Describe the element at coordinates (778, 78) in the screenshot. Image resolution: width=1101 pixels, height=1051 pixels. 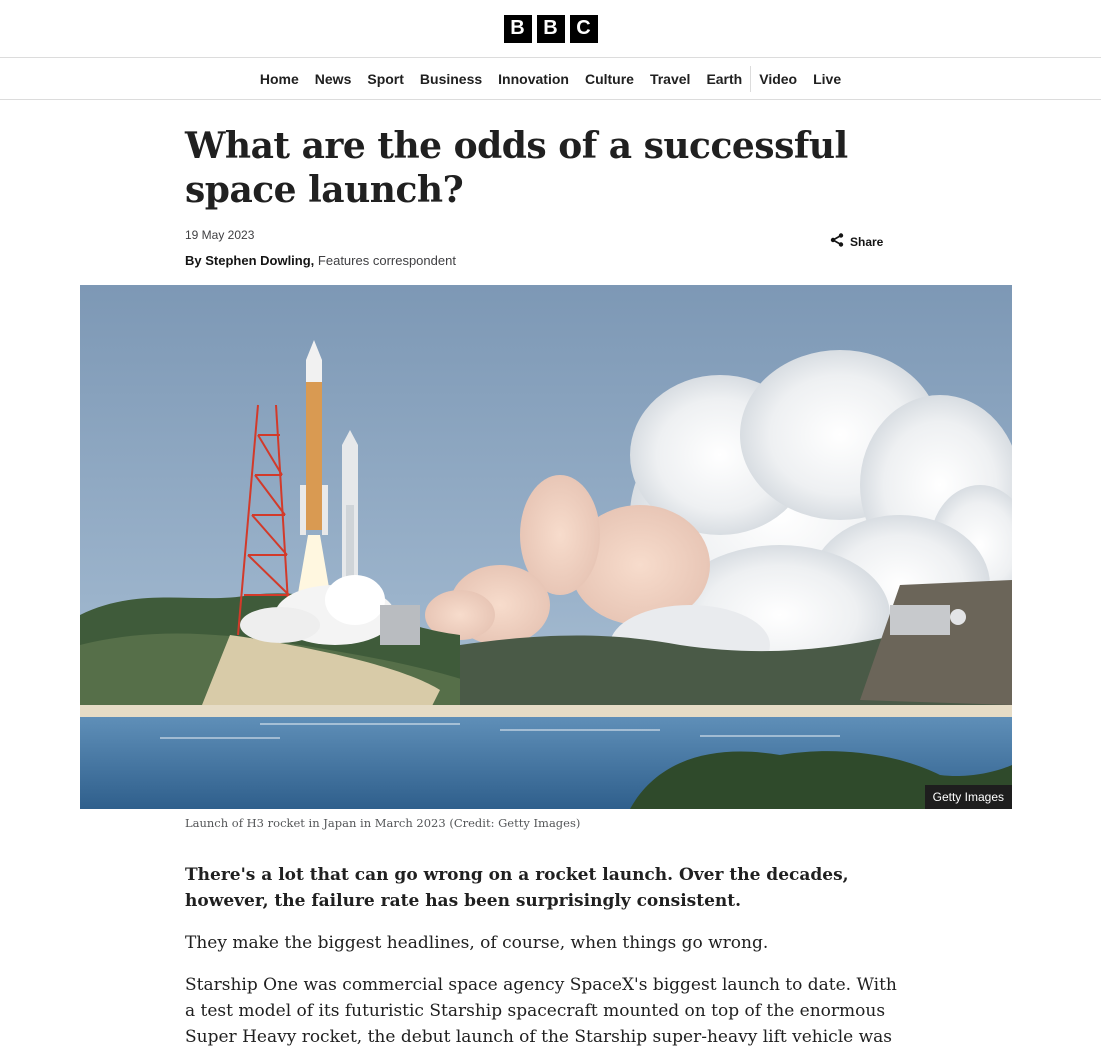
I see `nav-item-video: Video` at that location.